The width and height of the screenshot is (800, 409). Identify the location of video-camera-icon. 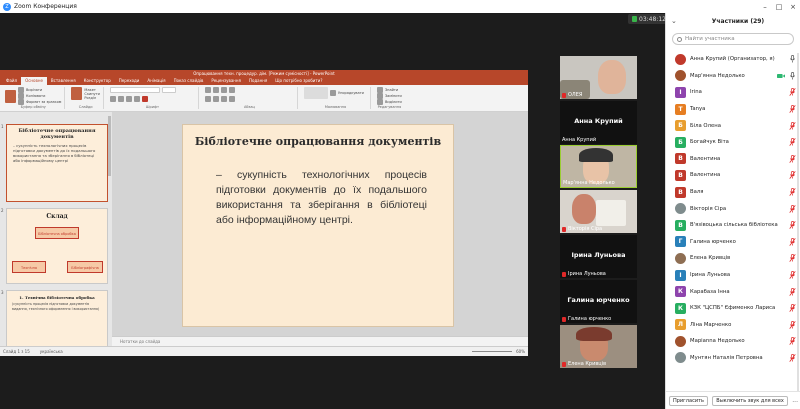
(781, 76).